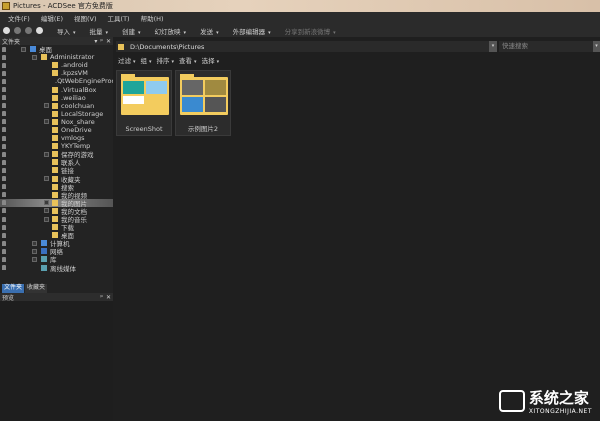 This screenshot has height=421, width=600. What do you see at coordinates (52, 18) in the screenshot?
I see `menu-item: 编辑(E)` at bounding box center [52, 18].